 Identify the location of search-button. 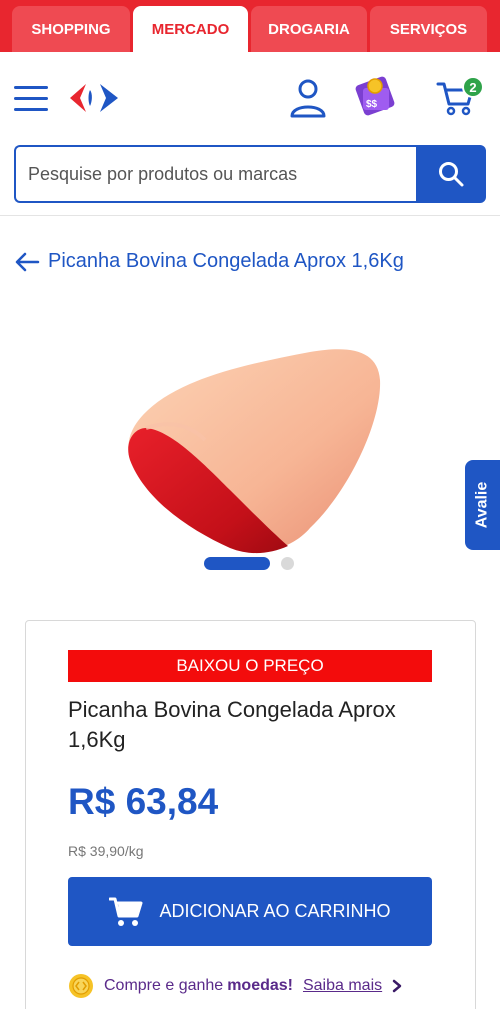
(451, 174).